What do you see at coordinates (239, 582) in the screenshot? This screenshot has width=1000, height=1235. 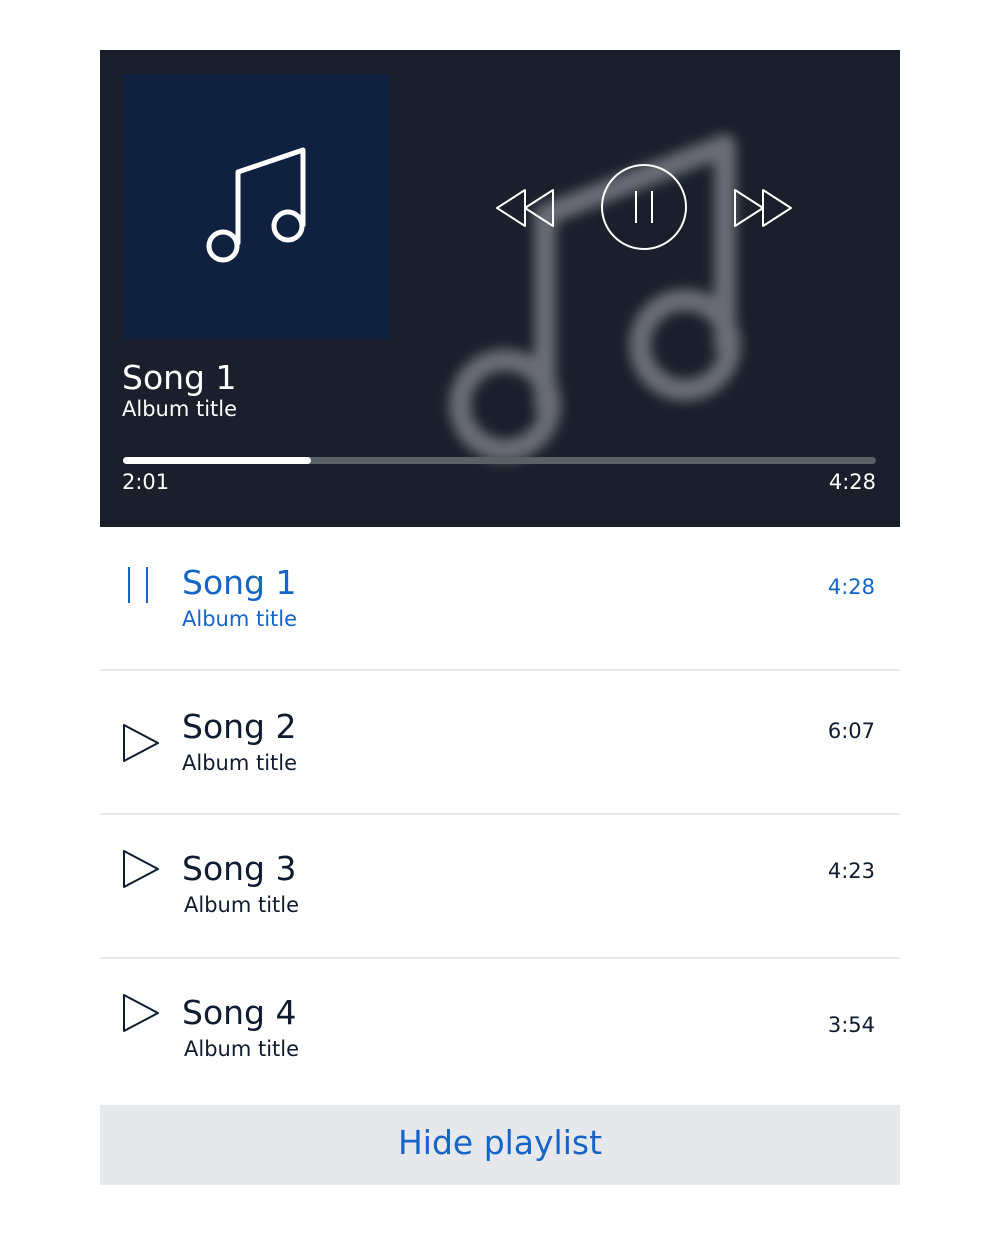 I see `song-title: Song 1` at bounding box center [239, 582].